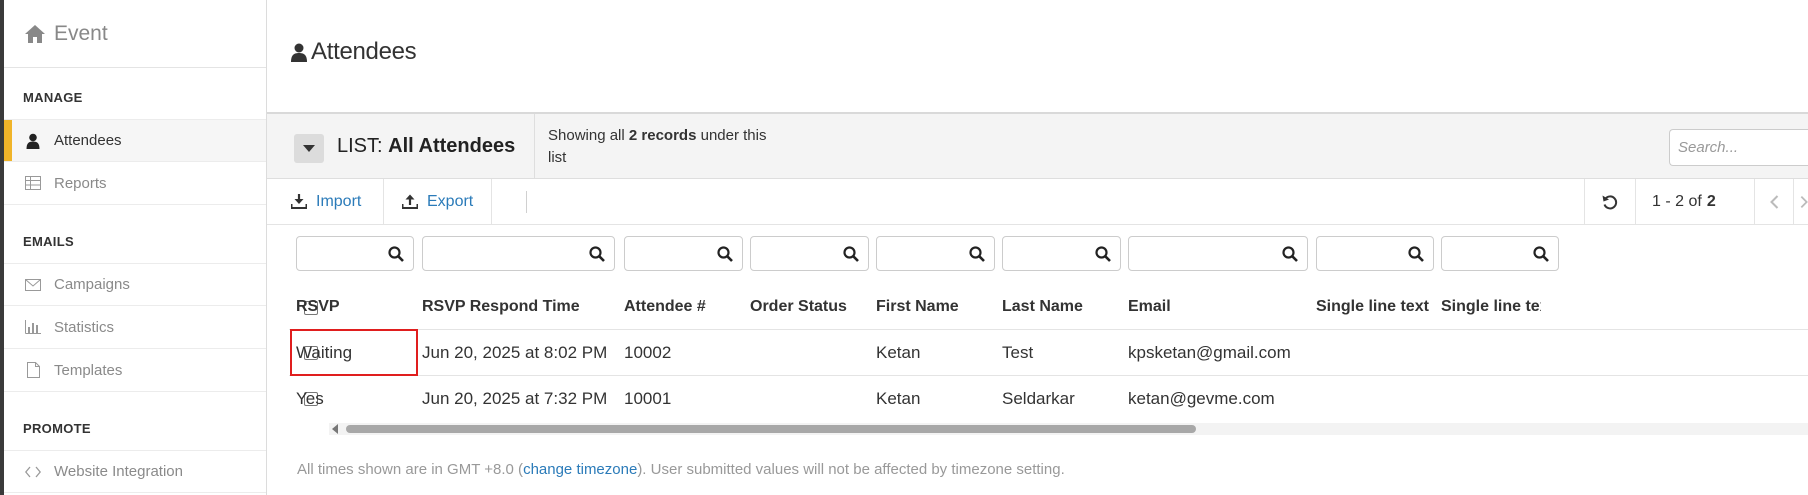  What do you see at coordinates (135, 183) in the screenshot?
I see `sidebar-item-reports: Reports` at bounding box center [135, 183].